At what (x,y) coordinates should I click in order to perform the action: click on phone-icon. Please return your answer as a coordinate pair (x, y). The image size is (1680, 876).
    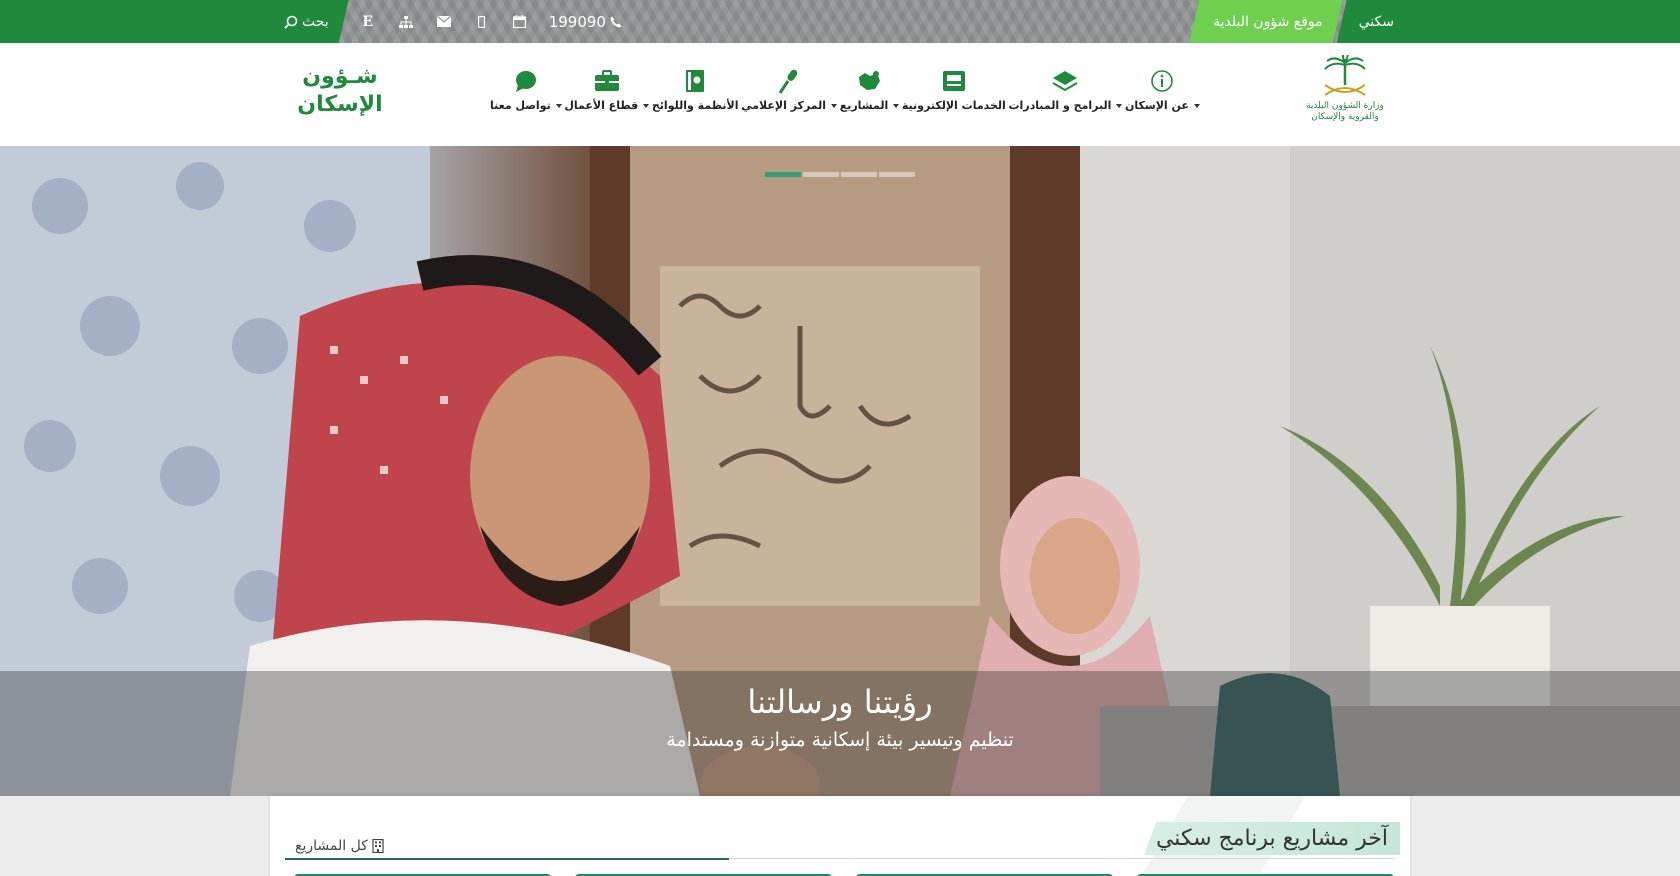
    Looking at the image, I should click on (616, 21).